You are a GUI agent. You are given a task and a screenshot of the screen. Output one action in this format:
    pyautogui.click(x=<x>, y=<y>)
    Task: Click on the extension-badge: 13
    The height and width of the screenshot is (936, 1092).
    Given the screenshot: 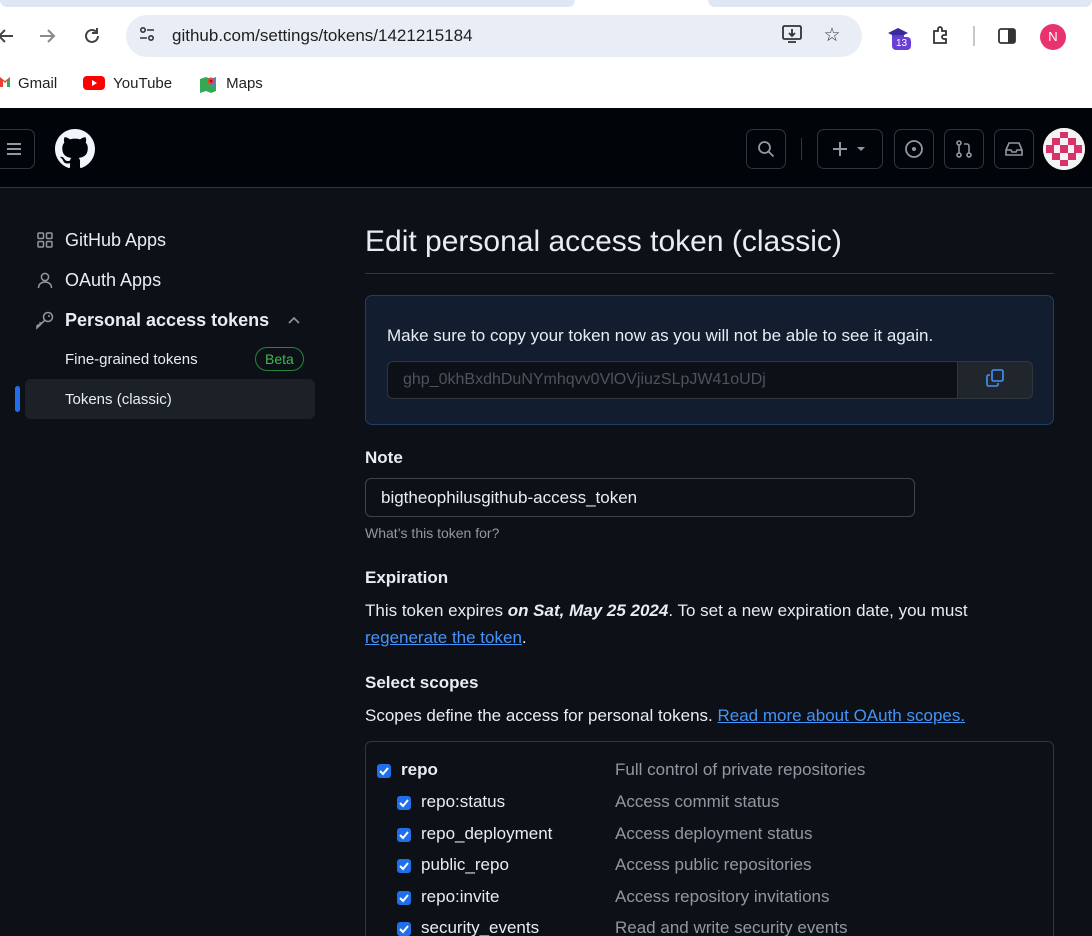 What is the action you would take?
    pyautogui.click(x=902, y=43)
    